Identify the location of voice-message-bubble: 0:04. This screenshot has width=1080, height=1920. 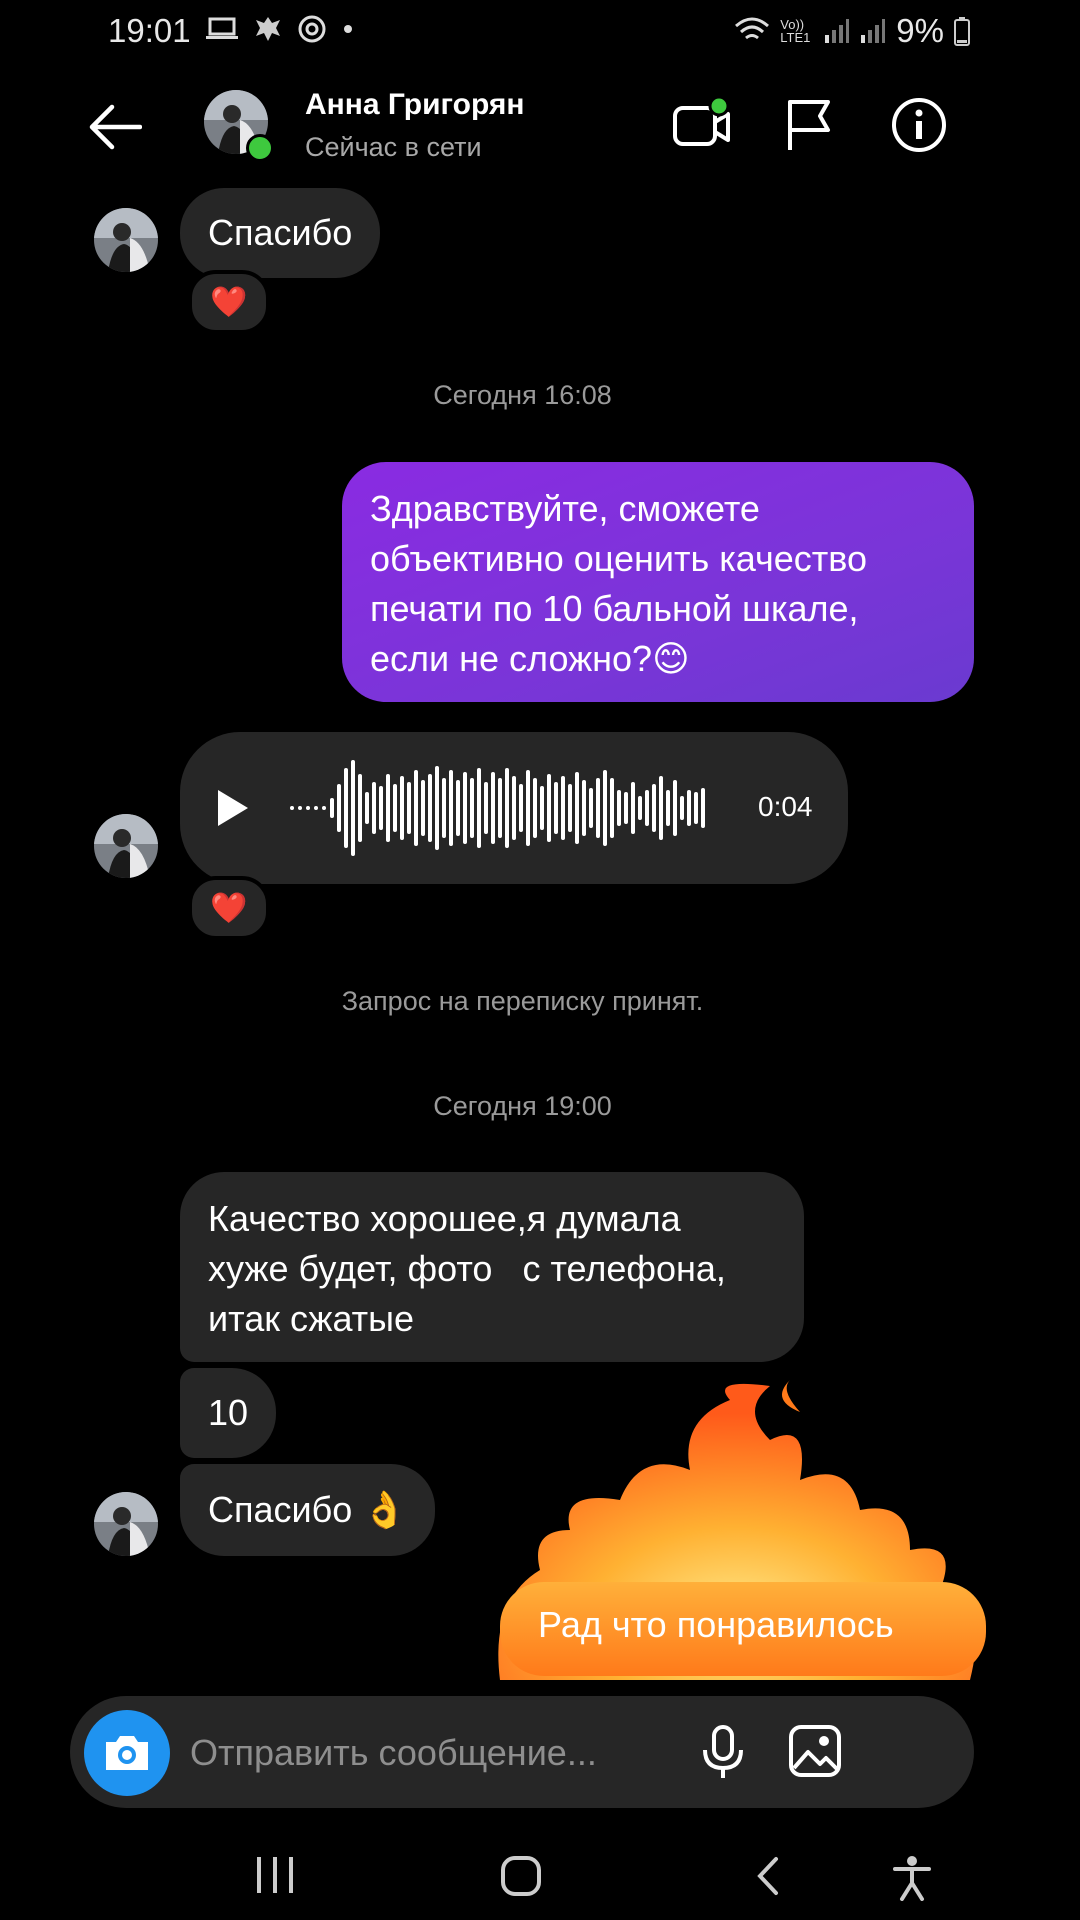
(514, 808).